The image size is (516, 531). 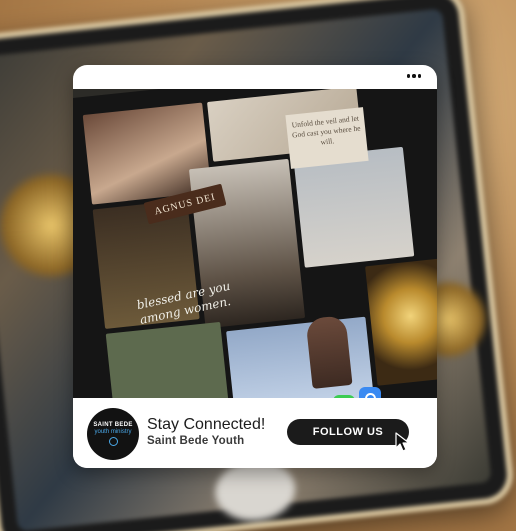 I want to click on more-horizontal-icon, so click(x=408, y=76).